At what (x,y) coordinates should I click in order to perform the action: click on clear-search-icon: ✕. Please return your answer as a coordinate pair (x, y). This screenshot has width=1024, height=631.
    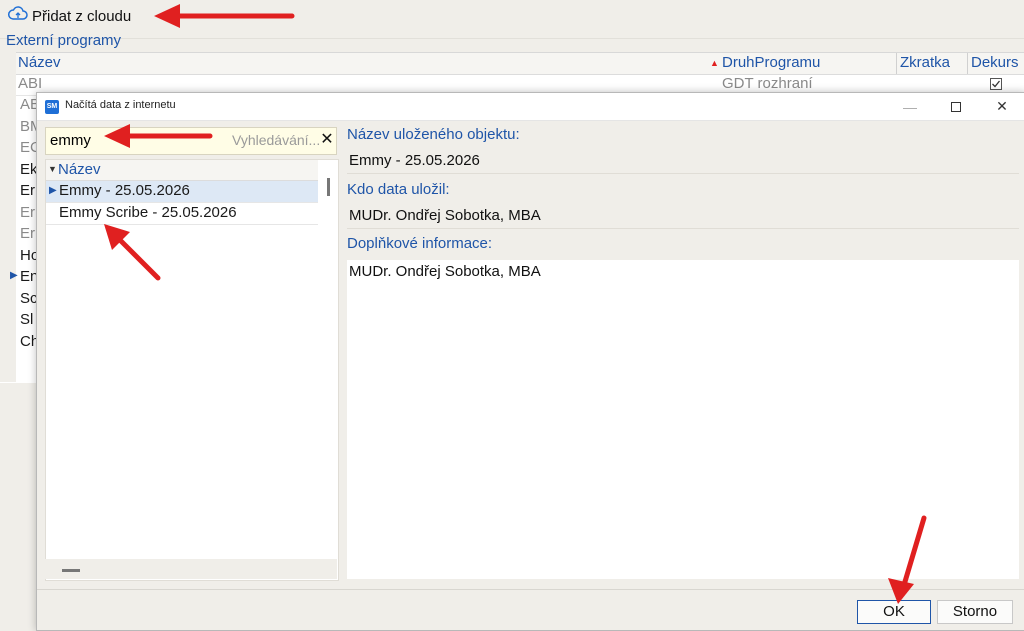
    Looking at the image, I should click on (327, 140).